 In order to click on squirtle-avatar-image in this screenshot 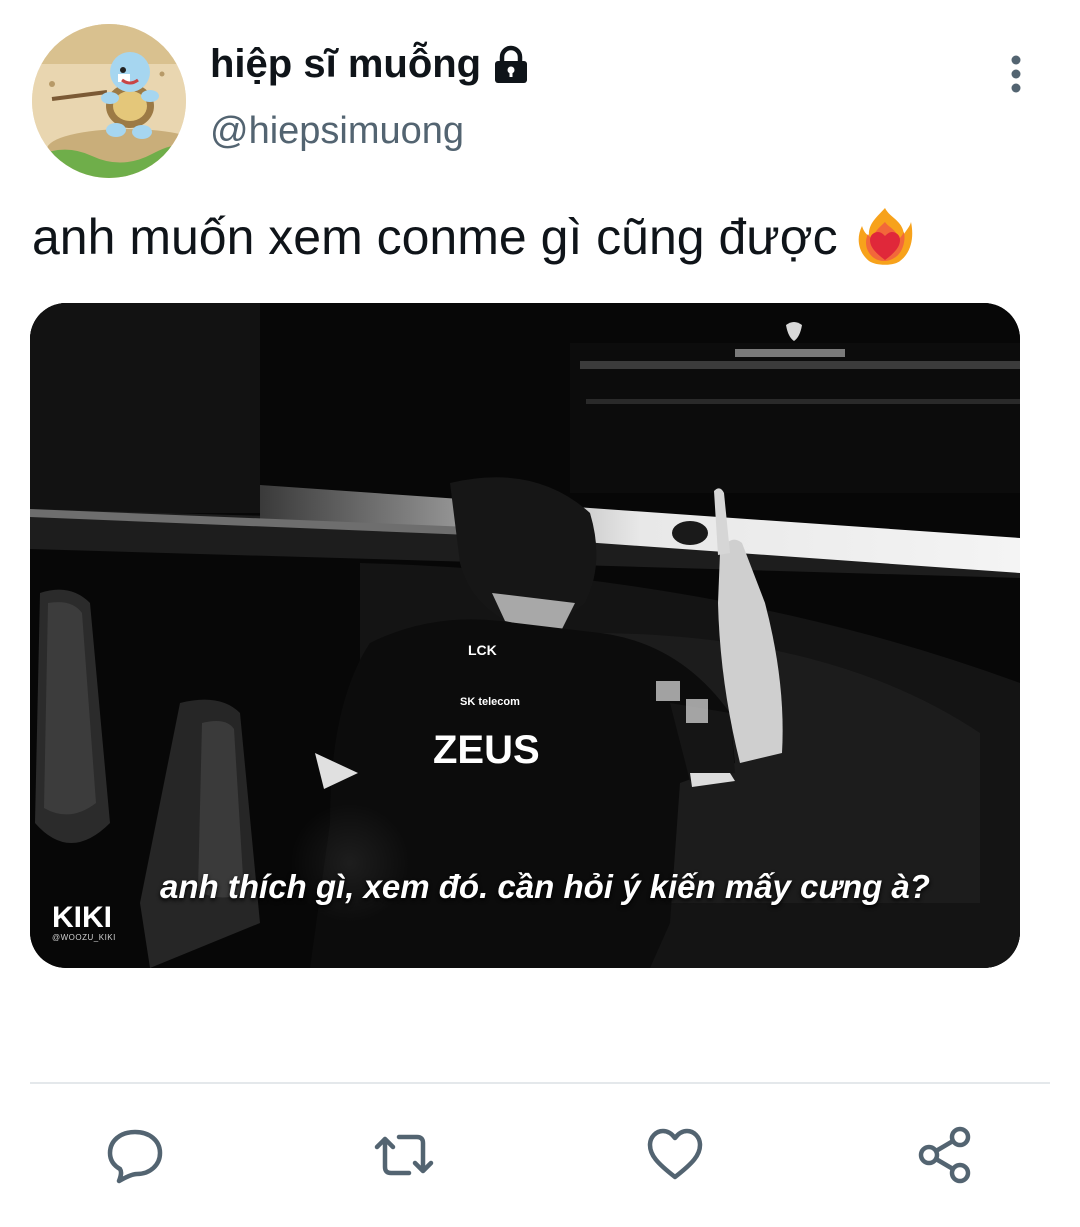, I will do `click(109, 101)`.